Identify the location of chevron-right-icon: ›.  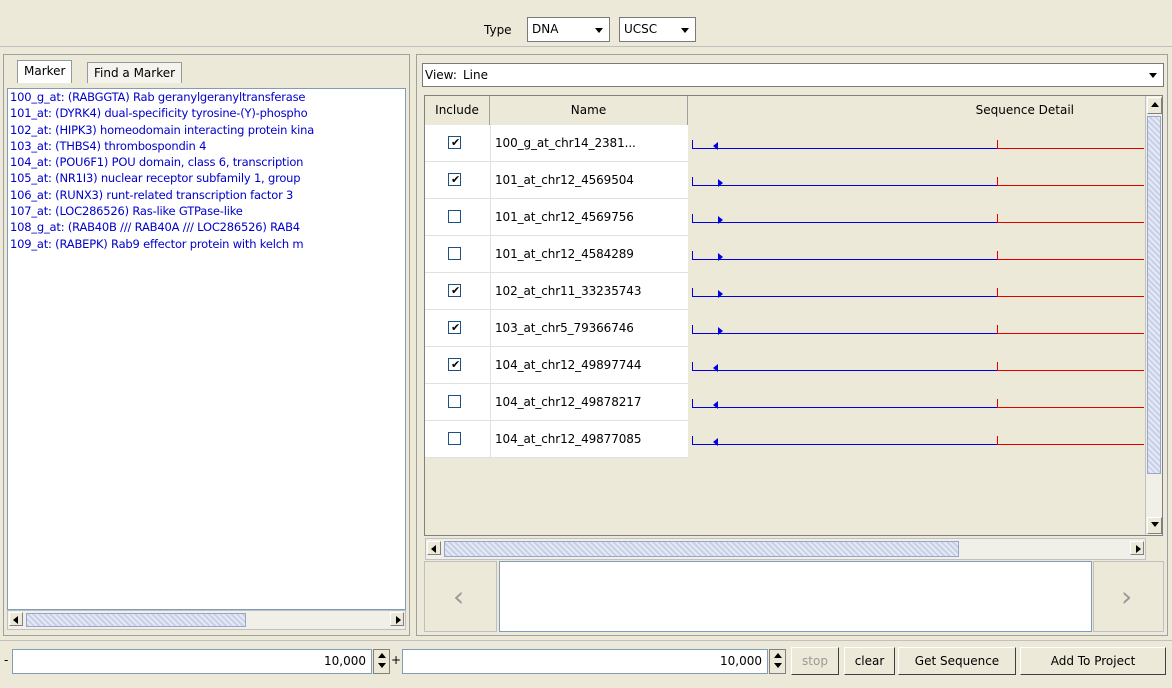
(1127, 596).